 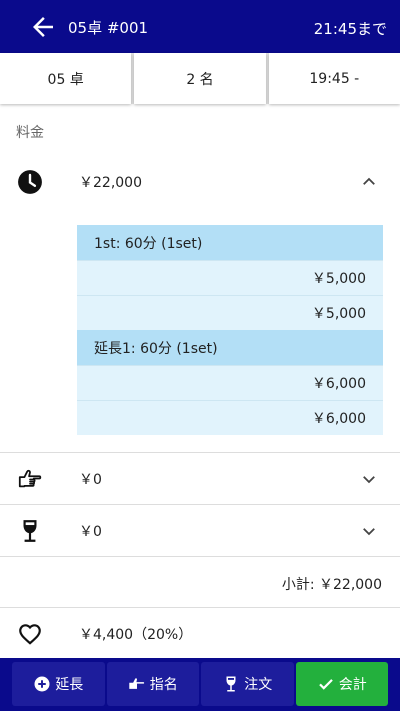 I want to click on nominate-button: 指名, so click(x=152, y=684).